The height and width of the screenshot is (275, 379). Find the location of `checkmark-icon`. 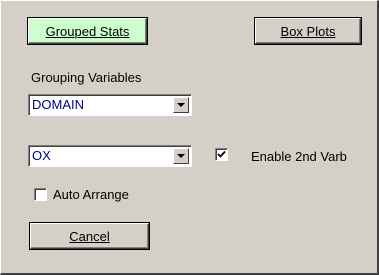

checkmark-icon is located at coordinates (221, 154).